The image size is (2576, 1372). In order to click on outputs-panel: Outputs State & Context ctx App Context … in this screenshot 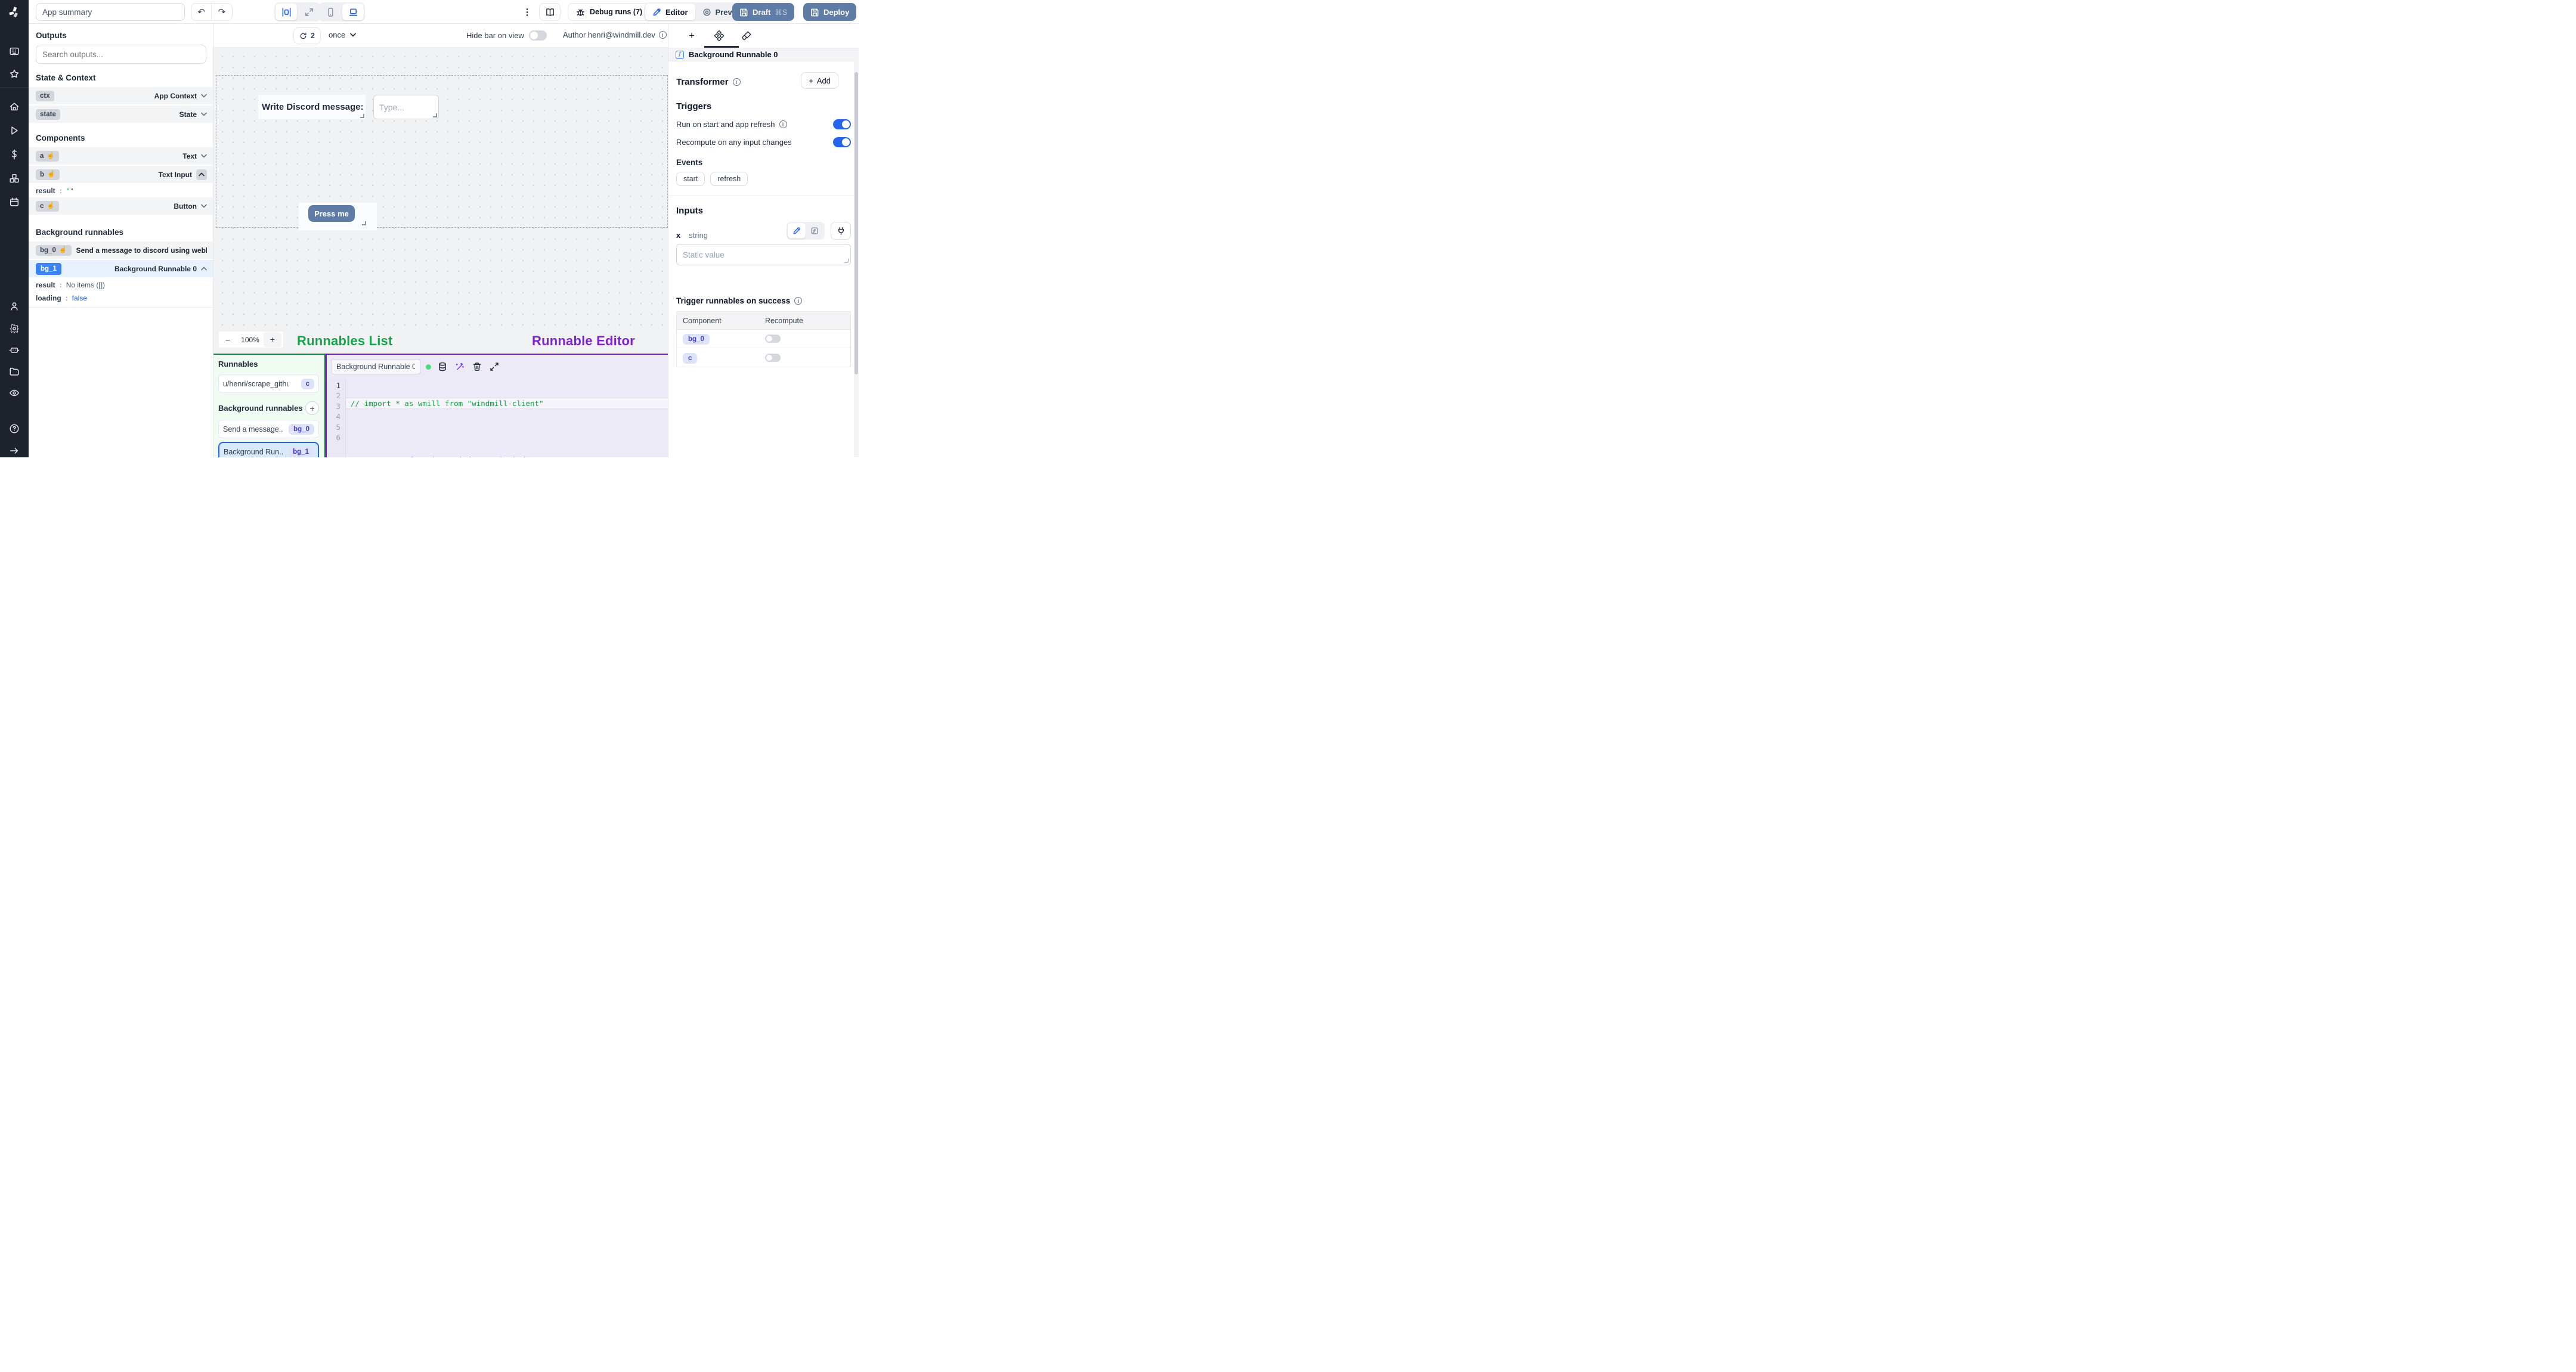, I will do `click(121, 240)`.